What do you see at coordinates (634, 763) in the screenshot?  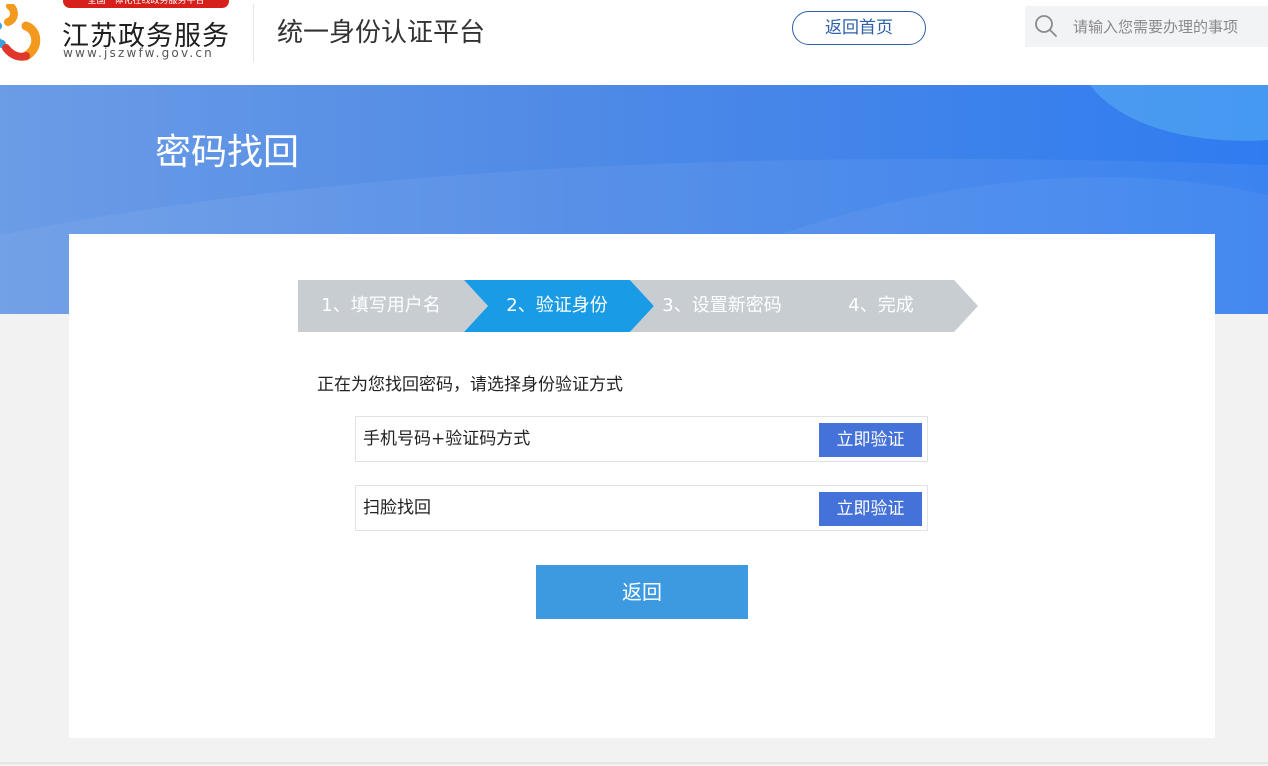 I see `footer-divider` at bounding box center [634, 763].